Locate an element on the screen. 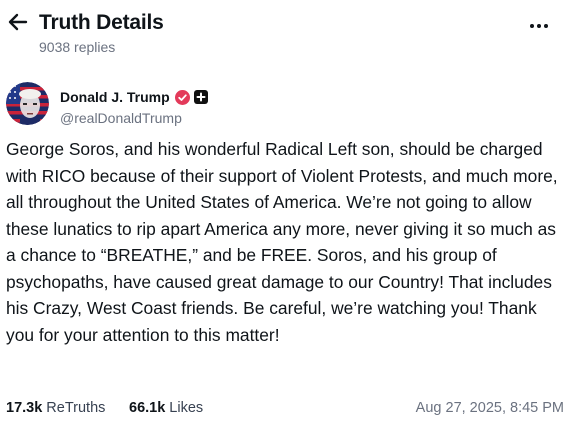 This screenshot has width=575, height=424. post-author: Donald J. Trump @realDonaldTrump is located at coordinates (286, 106).